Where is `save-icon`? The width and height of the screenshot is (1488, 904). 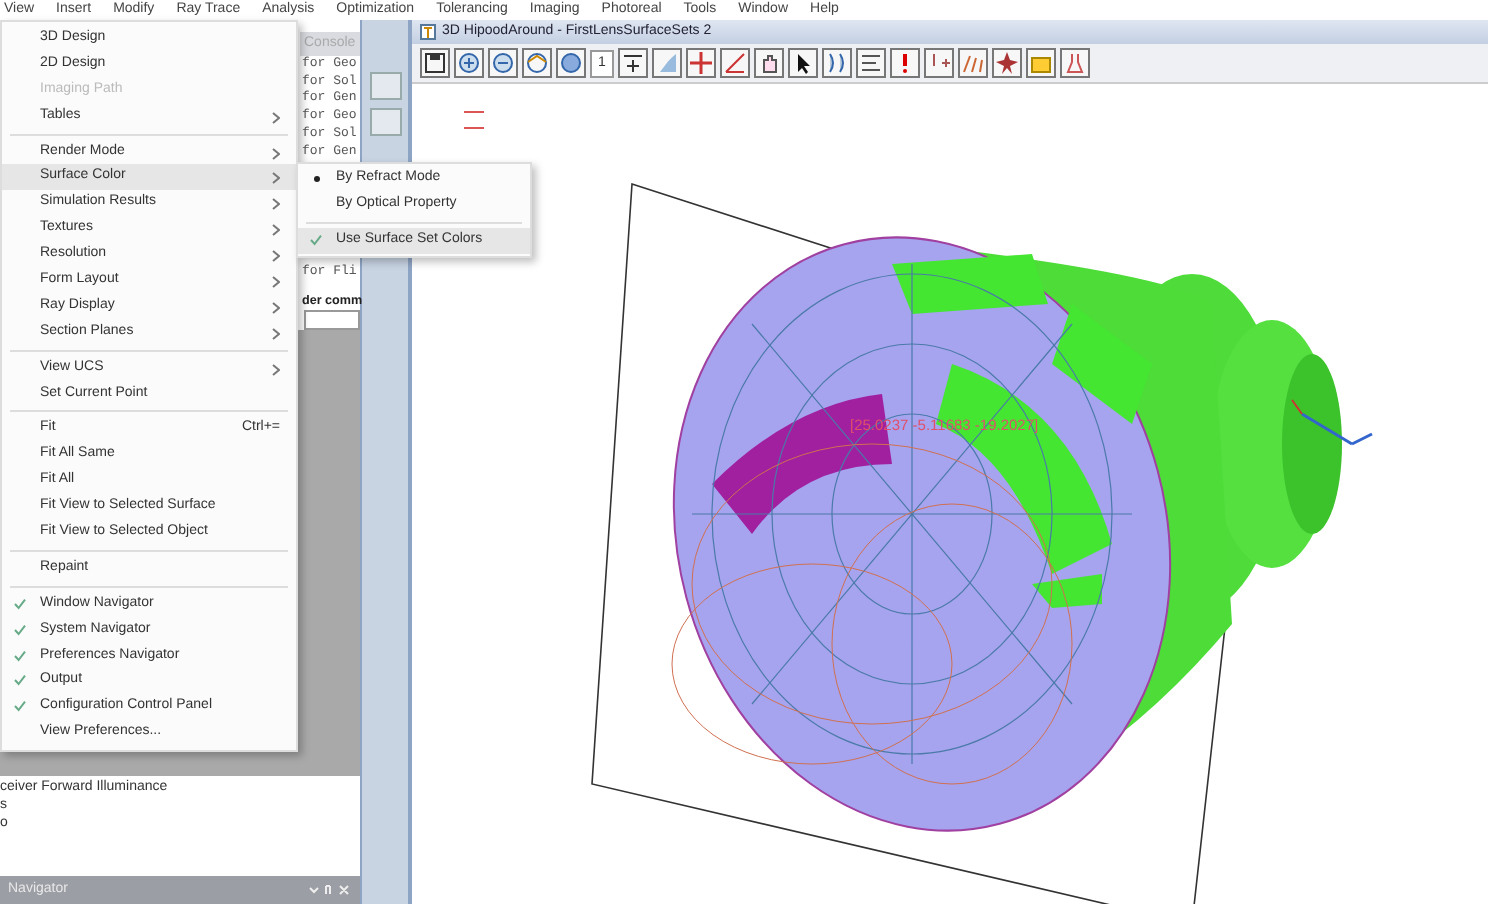 save-icon is located at coordinates (435, 63).